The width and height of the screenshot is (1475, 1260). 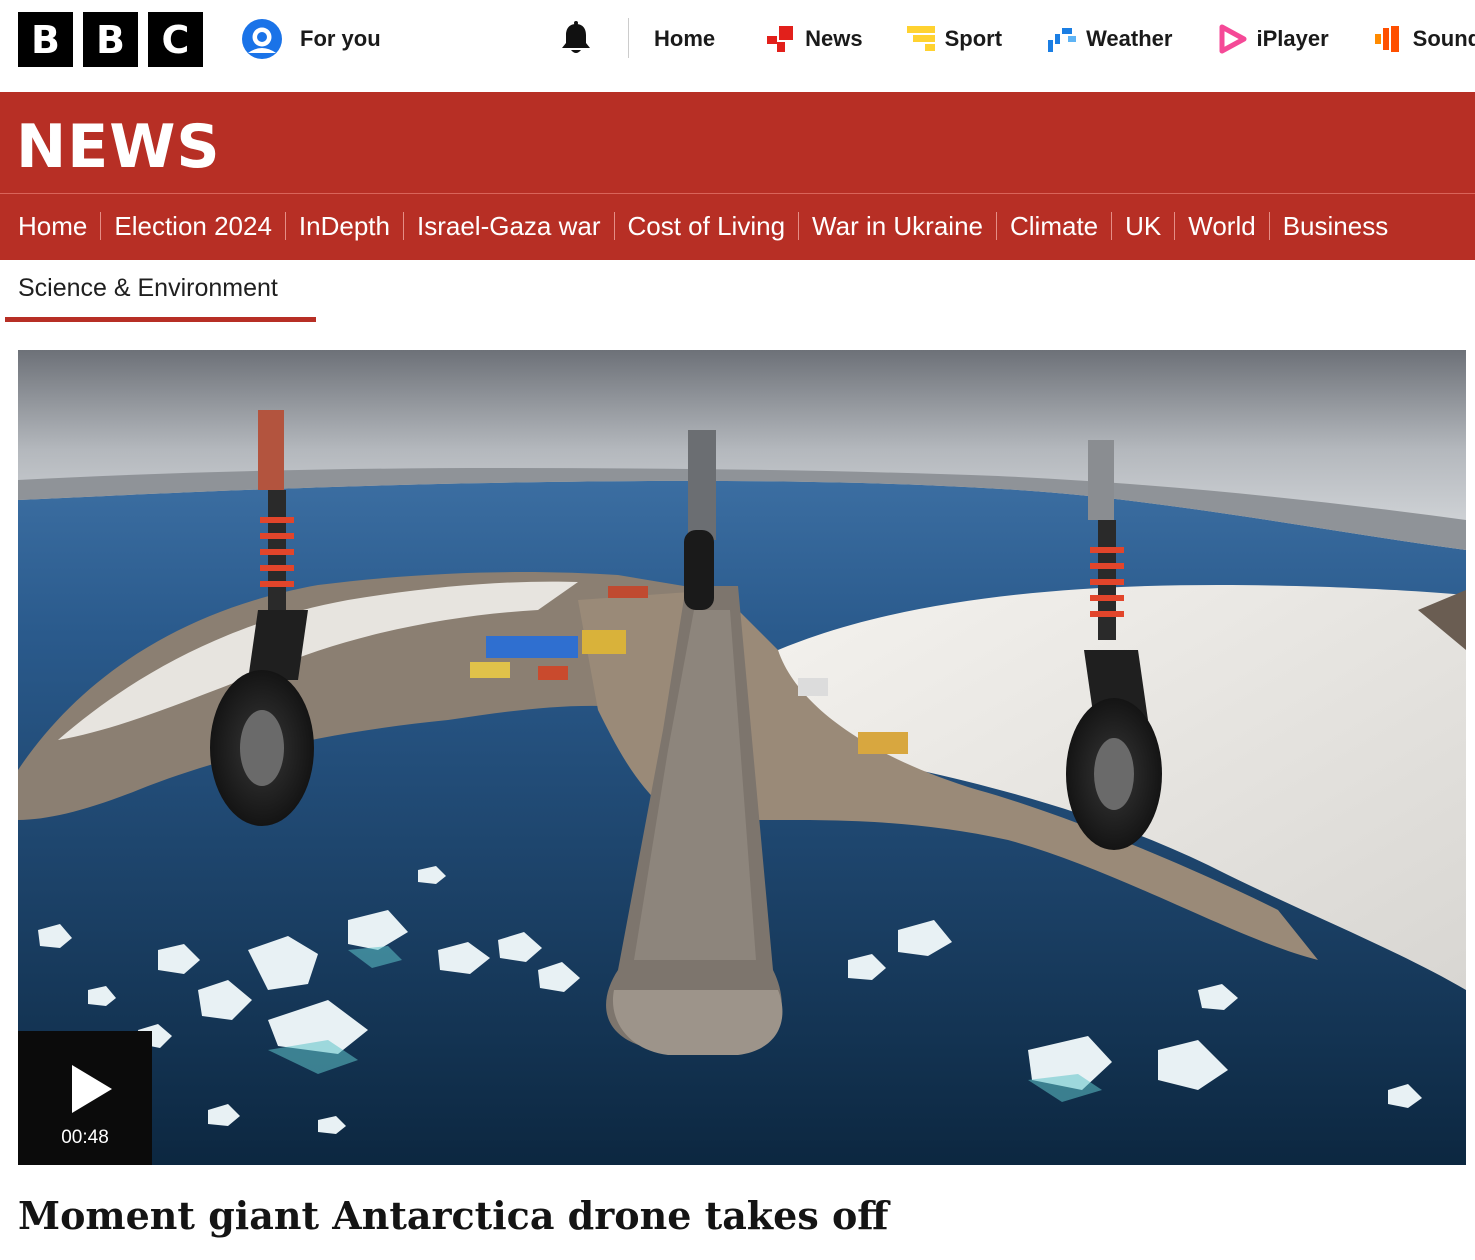 I want to click on for-you-label: For you, so click(x=340, y=38).